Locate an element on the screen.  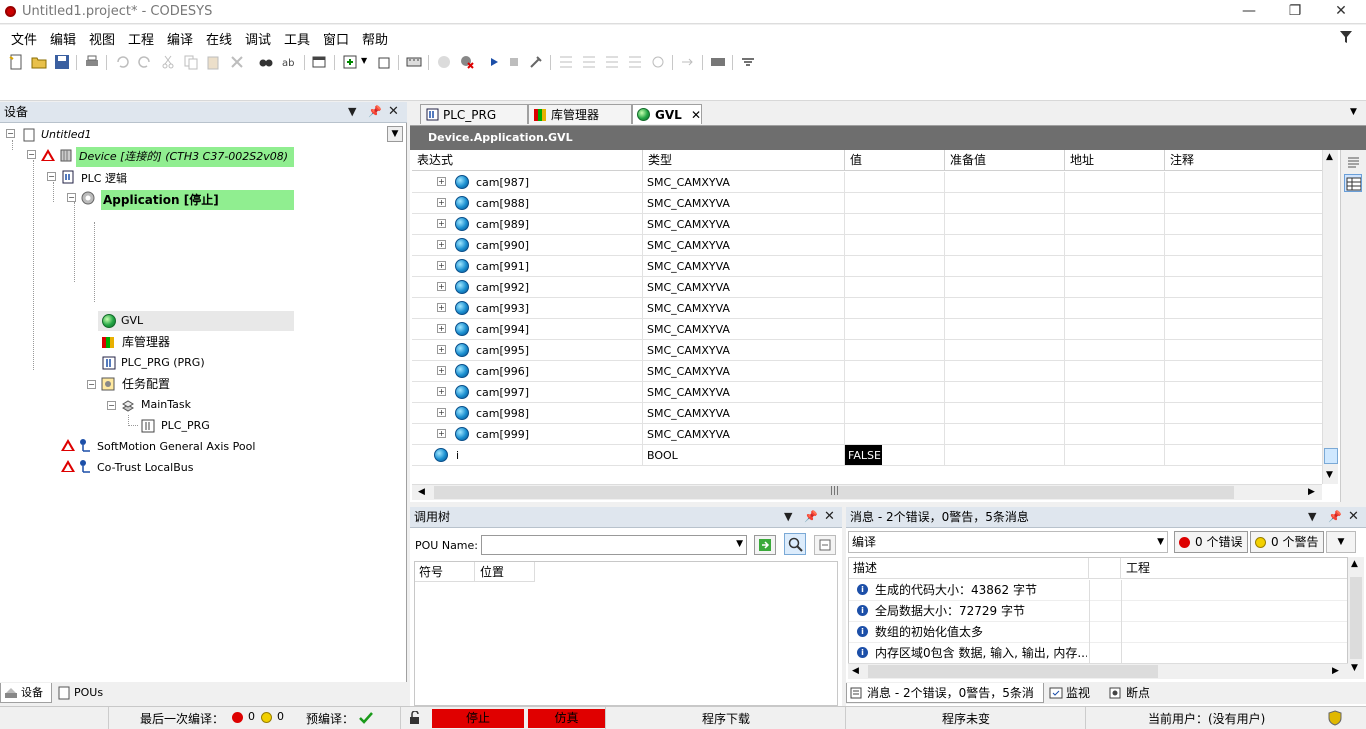
tree-item-gvl: GVL is located at coordinates (132, 321).